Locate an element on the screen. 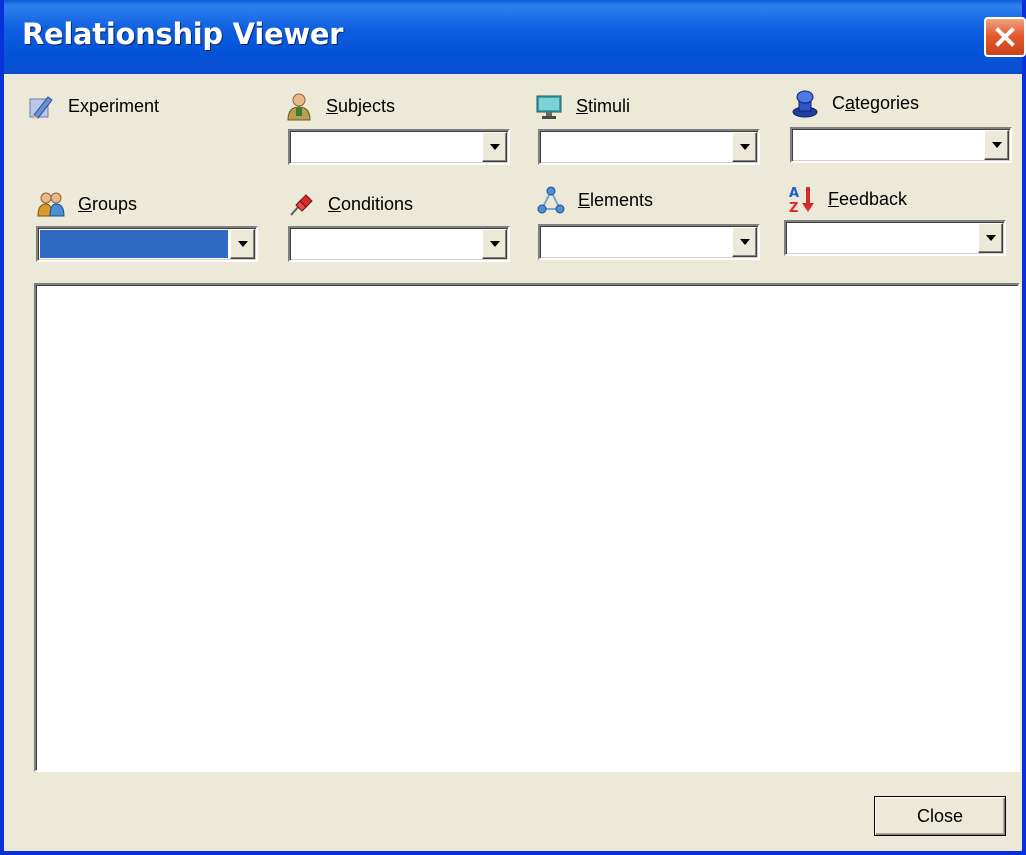  stimuli-dropdown-button is located at coordinates (744, 147).